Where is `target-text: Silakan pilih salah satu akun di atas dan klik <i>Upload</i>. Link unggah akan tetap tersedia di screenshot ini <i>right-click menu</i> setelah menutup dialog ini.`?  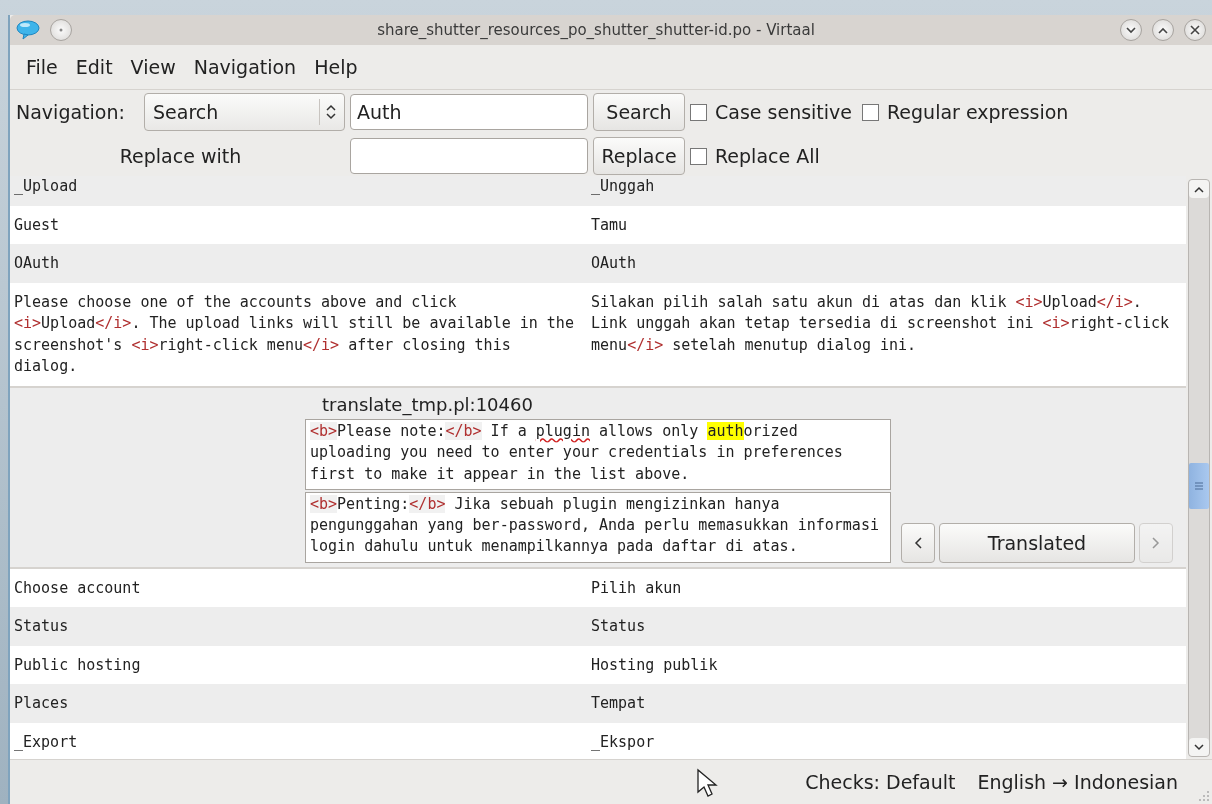
target-text: Silakan pilih salah satu akun di atas dan klik <i>Upload</i>. Link unggah akan tetap tersedia di screenshot ini <i>right-click menu</i> setelah menutup dialog ini. is located at coordinates (888, 334).